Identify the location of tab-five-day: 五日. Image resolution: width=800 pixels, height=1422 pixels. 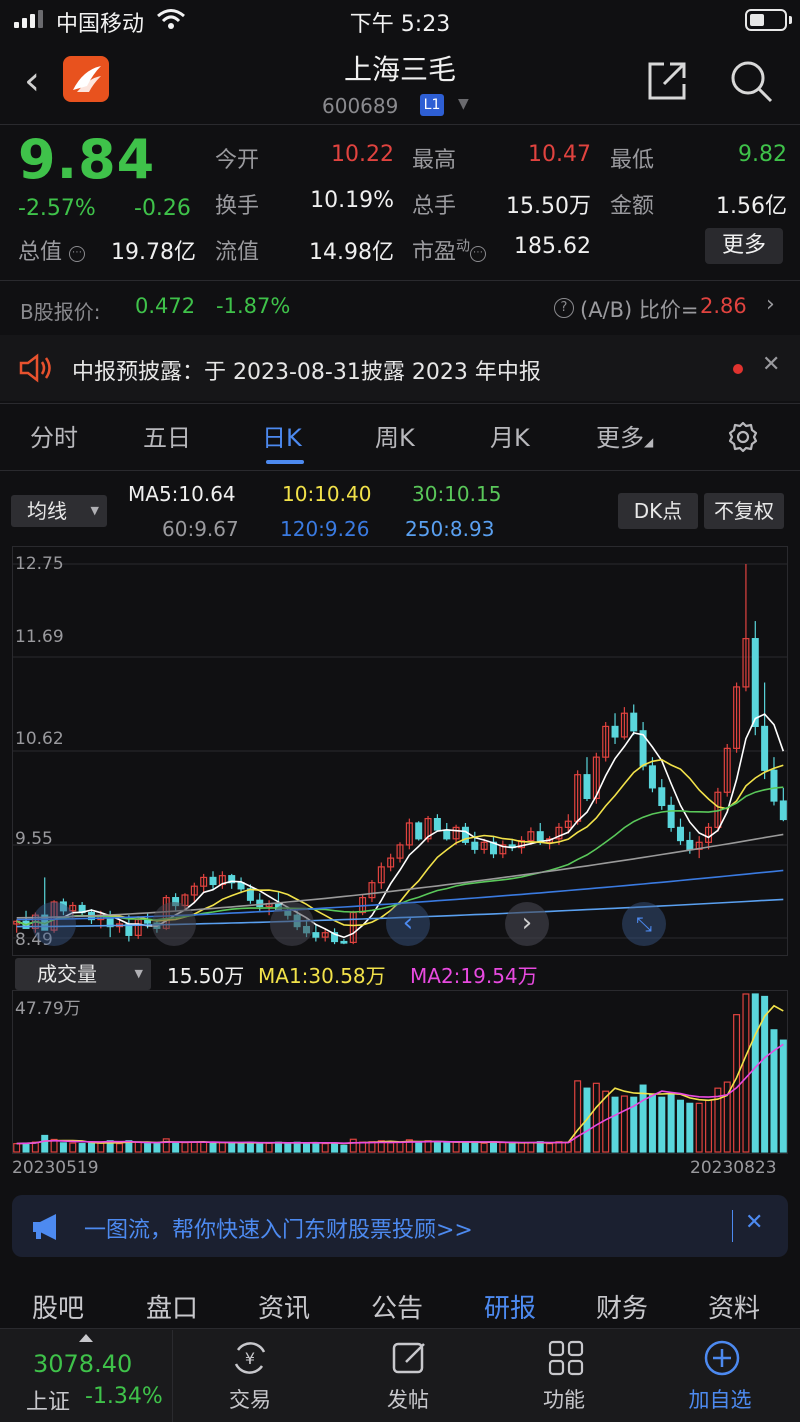
(167, 435).